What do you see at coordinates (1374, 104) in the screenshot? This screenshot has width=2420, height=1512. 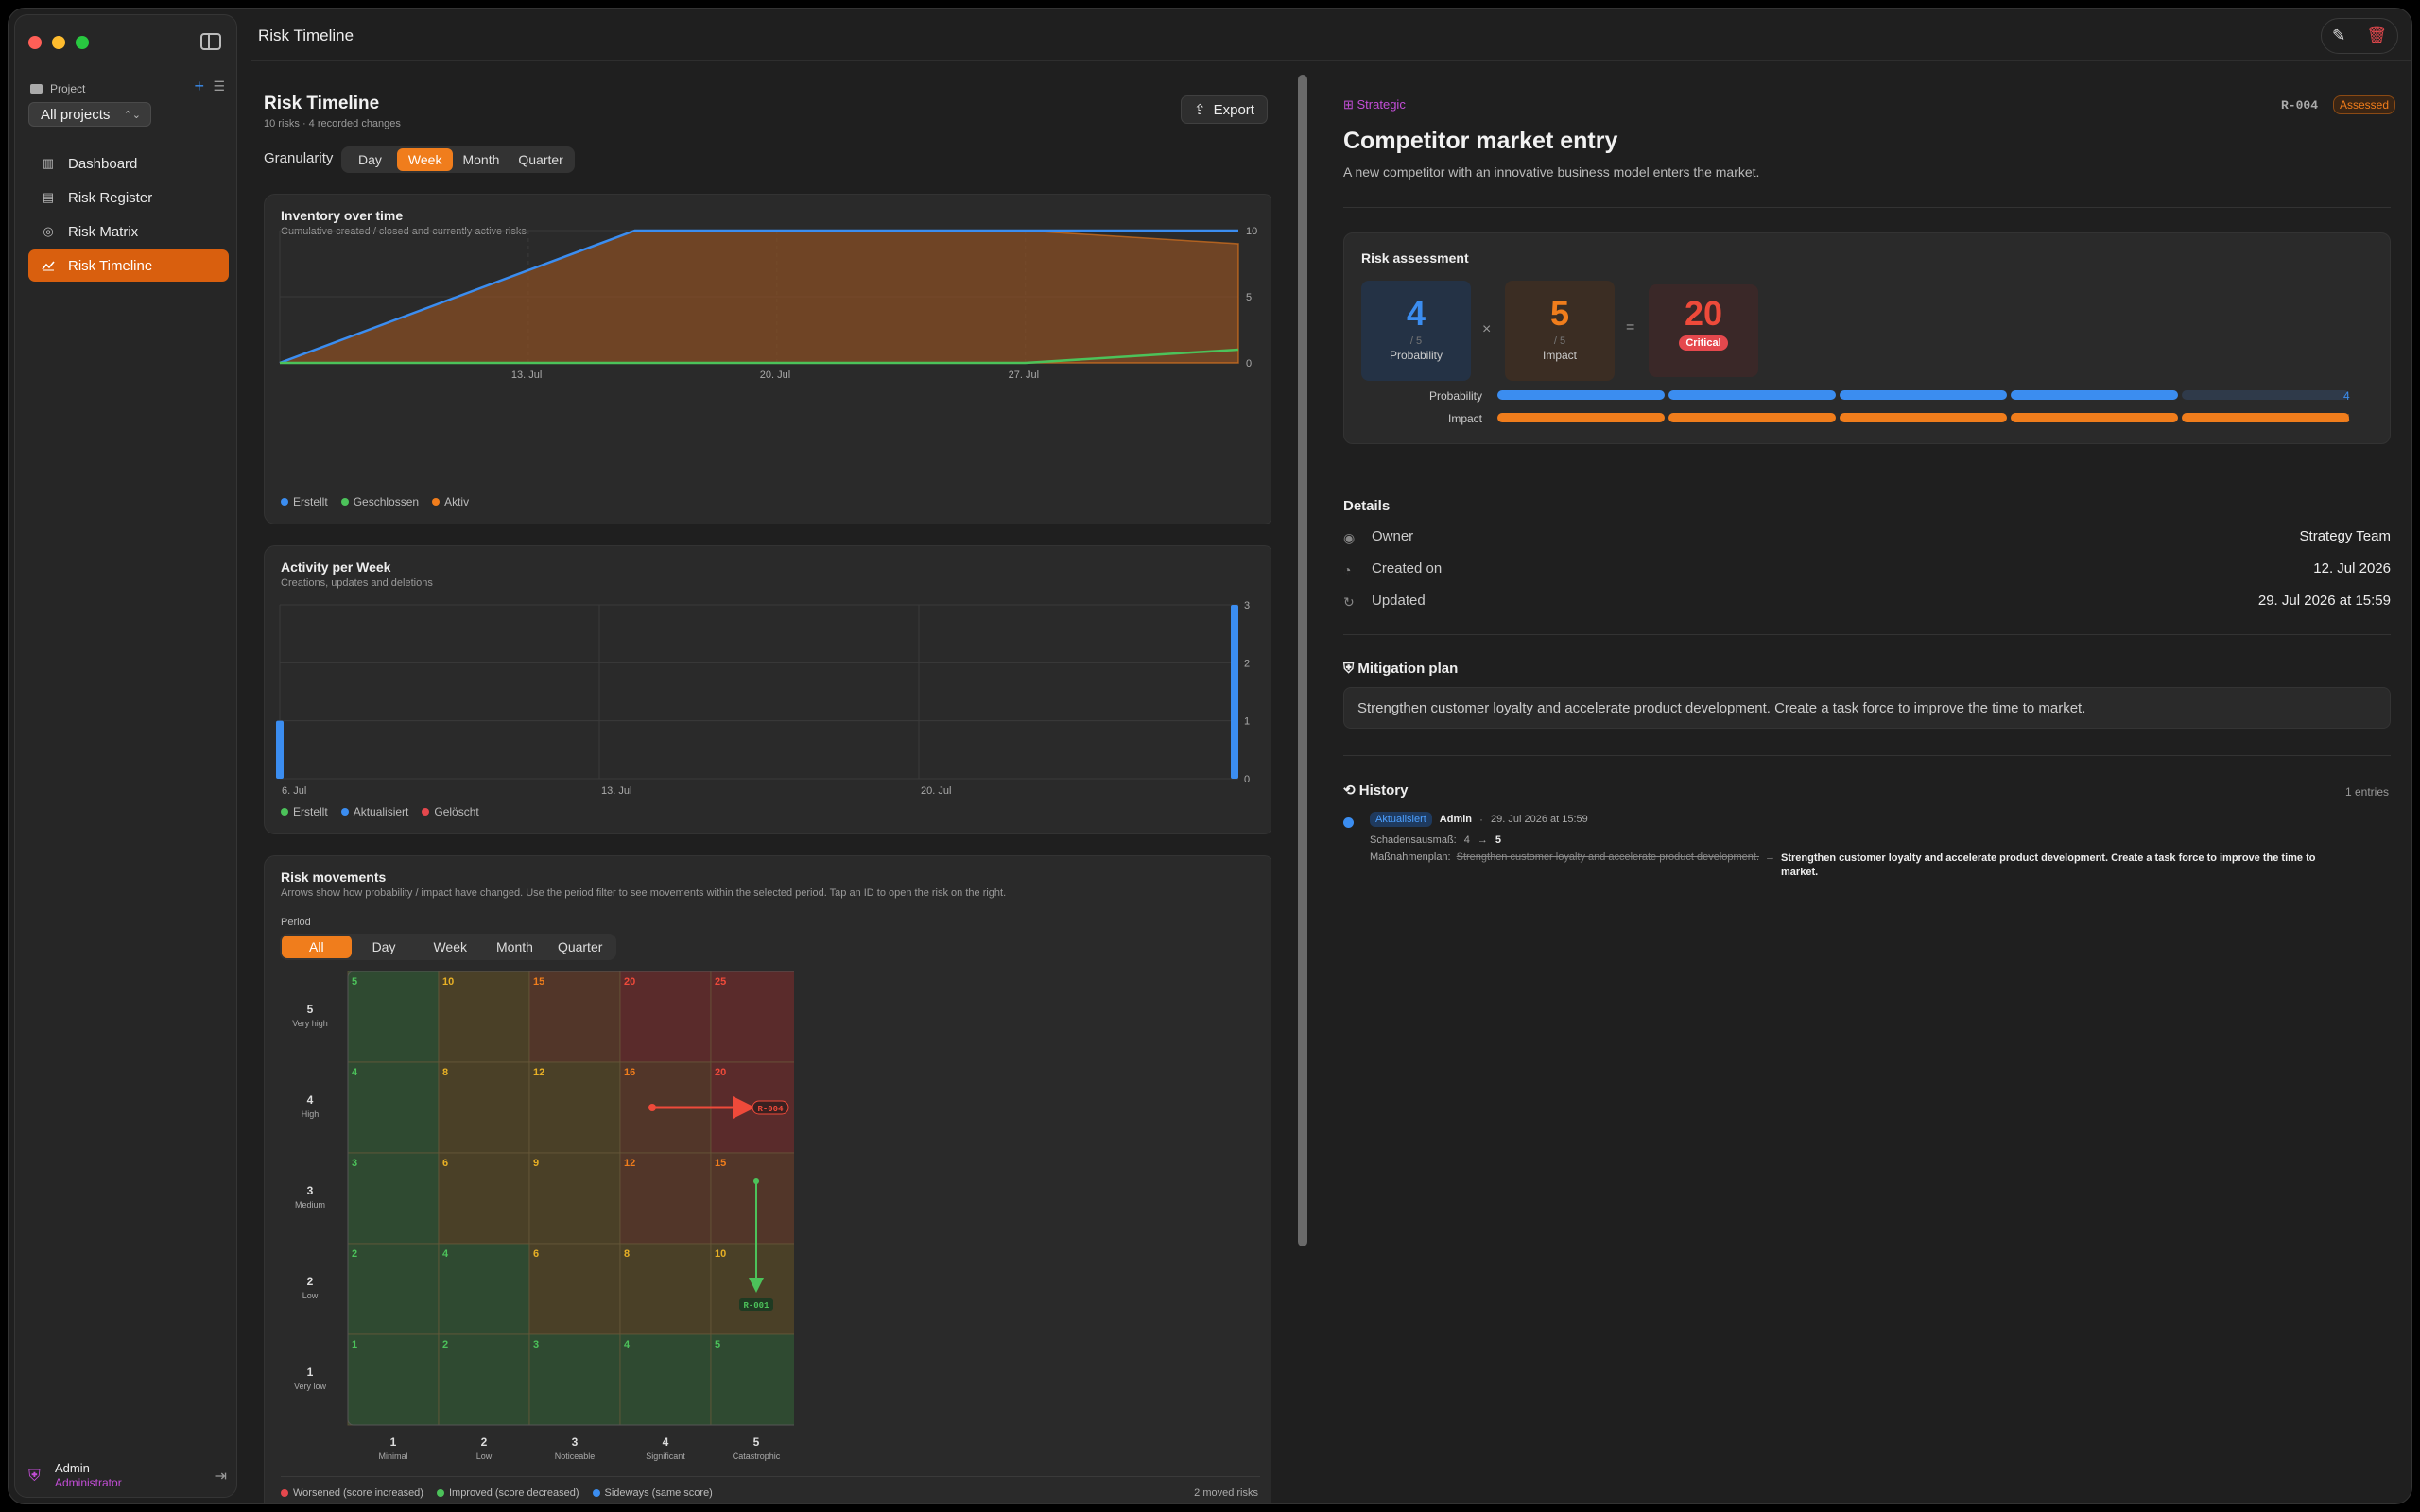 I see `category-tag: ⊞ Strategic` at bounding box center [1374, 104].